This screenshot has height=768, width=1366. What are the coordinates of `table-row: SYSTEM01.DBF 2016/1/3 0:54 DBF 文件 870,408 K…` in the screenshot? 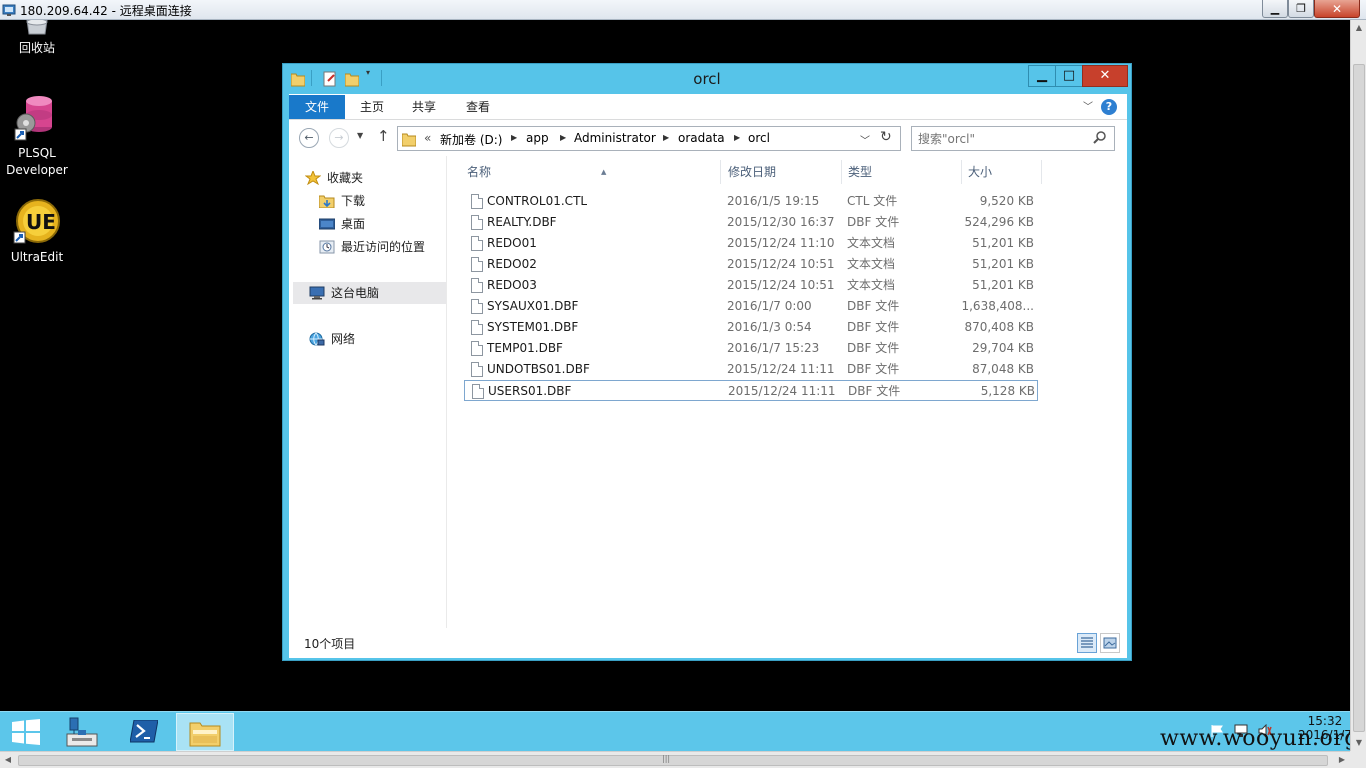 It's located at (751, 327).